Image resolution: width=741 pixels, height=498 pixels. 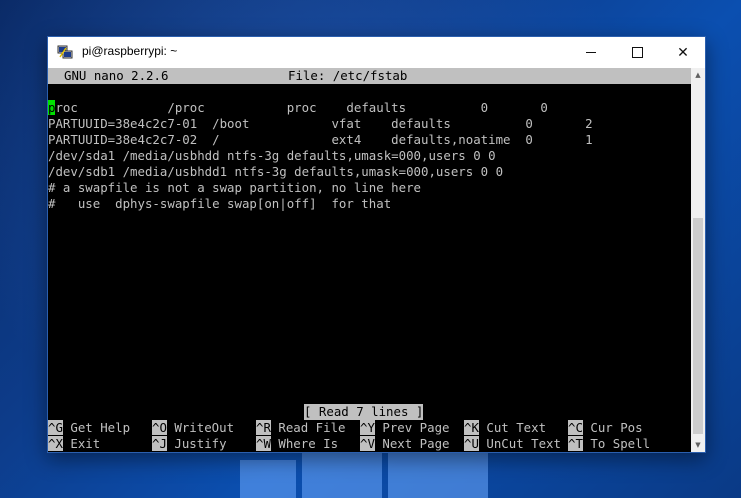 What do you see at coordinates (81, 443) in the screenshot?
I see `shortcut-label: Exit` at bounding box center [81, 443].